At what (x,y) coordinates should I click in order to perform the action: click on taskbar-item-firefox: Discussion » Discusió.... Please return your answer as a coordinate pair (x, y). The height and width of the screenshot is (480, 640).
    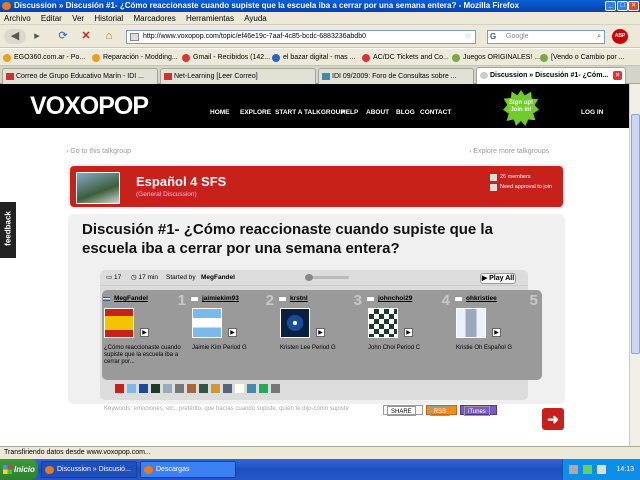
    Looking at the image, I should click on (89, 469).